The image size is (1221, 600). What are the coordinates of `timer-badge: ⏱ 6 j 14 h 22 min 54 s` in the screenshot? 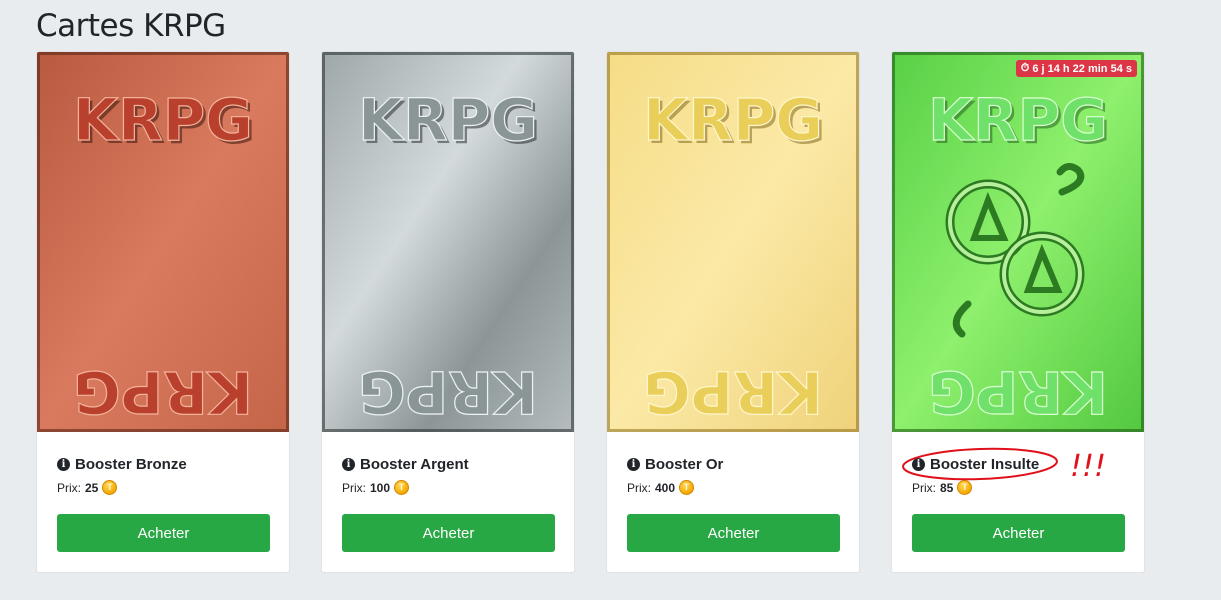 It's located at (1076, 68).